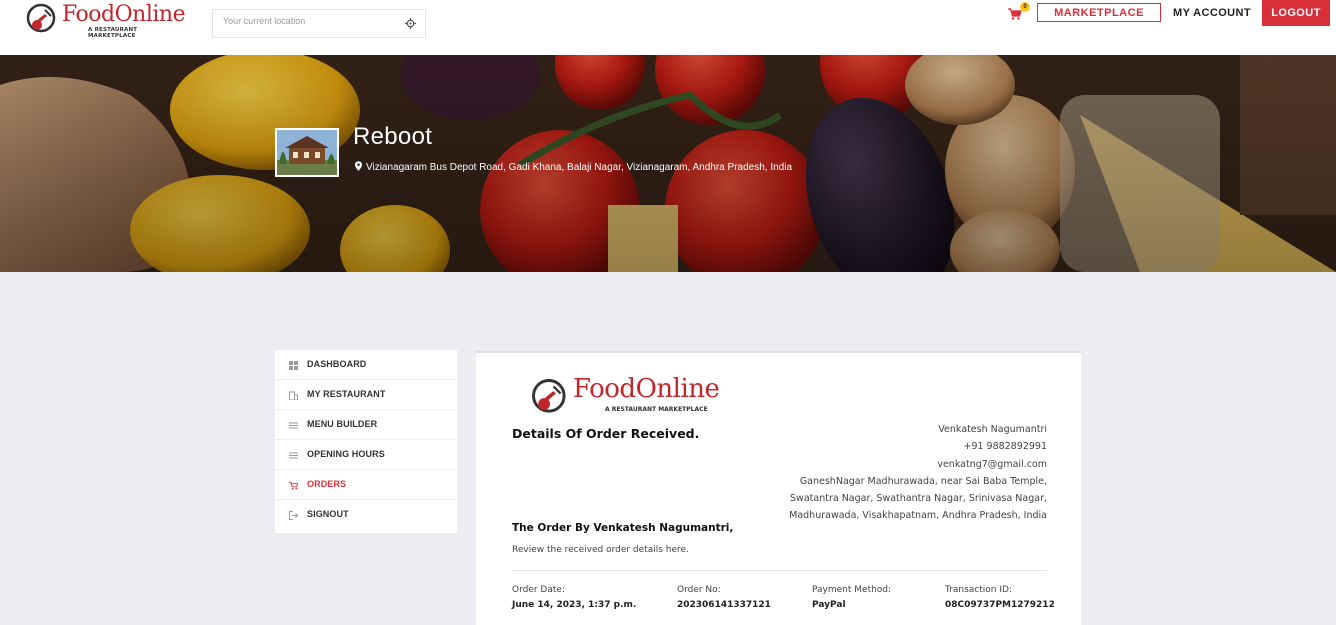  I want to click on order-by-heading: The Order By Venkatesh Nagumantri,, so click(623, 528).